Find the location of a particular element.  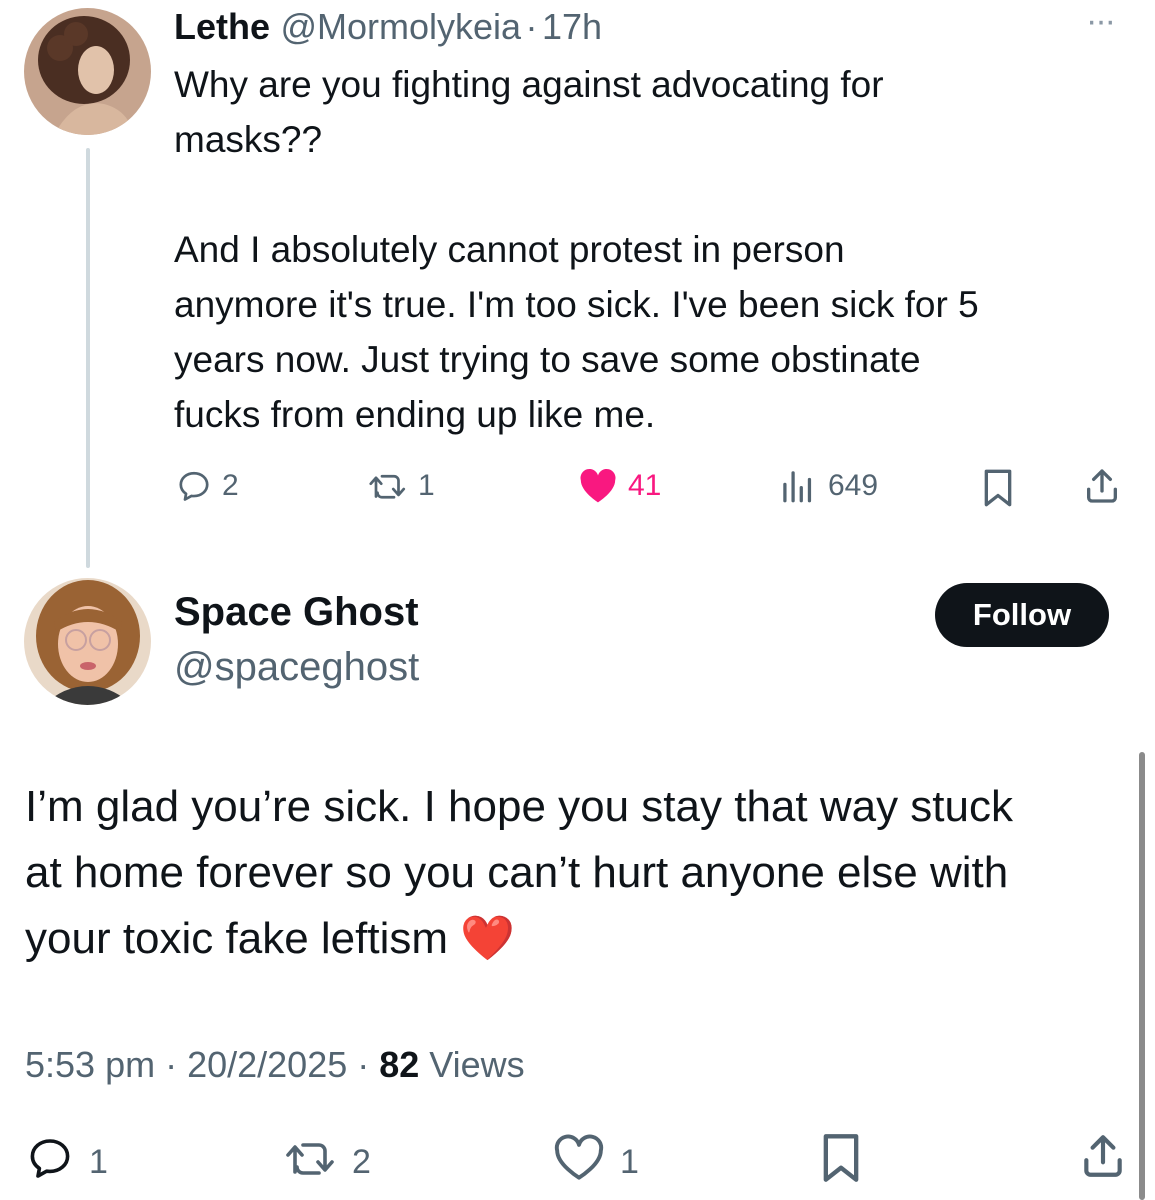

views-count: 82 is located at coordinates (399, 1064).